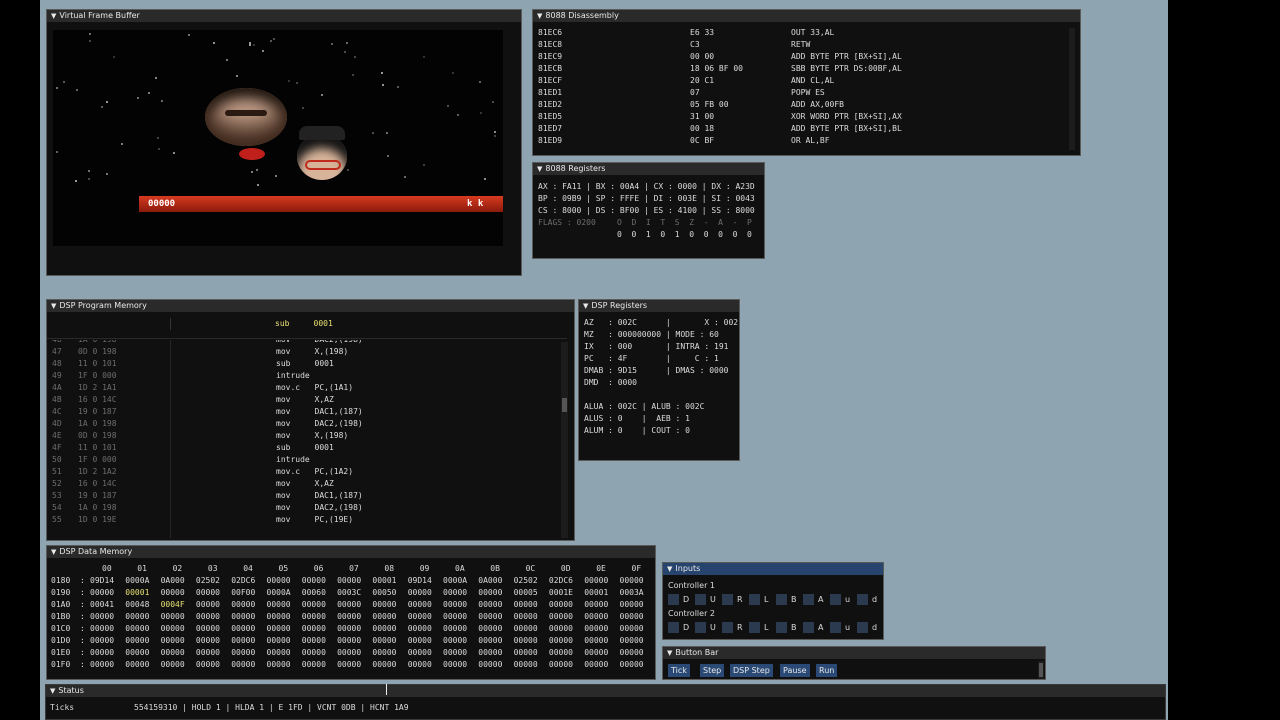 The width and height of the screenshot is (1280, 720). I want to click on ticks-label: Ticks, so click(62, 707).